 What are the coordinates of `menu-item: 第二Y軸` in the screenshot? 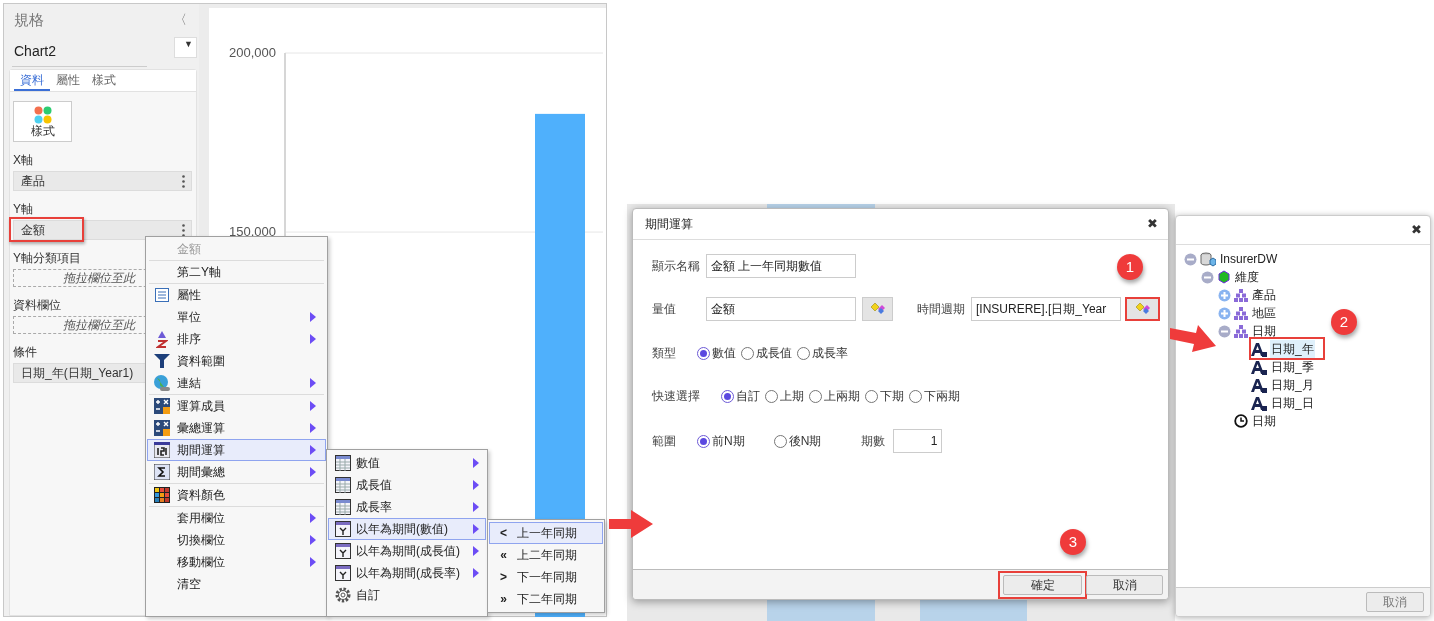 It's located at (236, 272).